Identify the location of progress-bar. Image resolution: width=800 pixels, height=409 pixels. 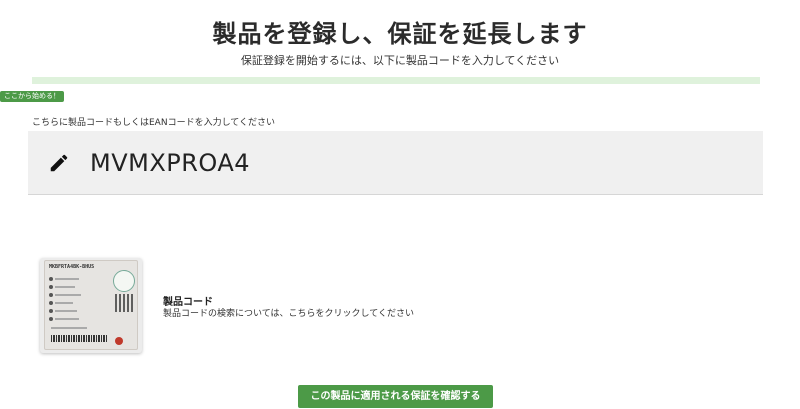
(396, 80).